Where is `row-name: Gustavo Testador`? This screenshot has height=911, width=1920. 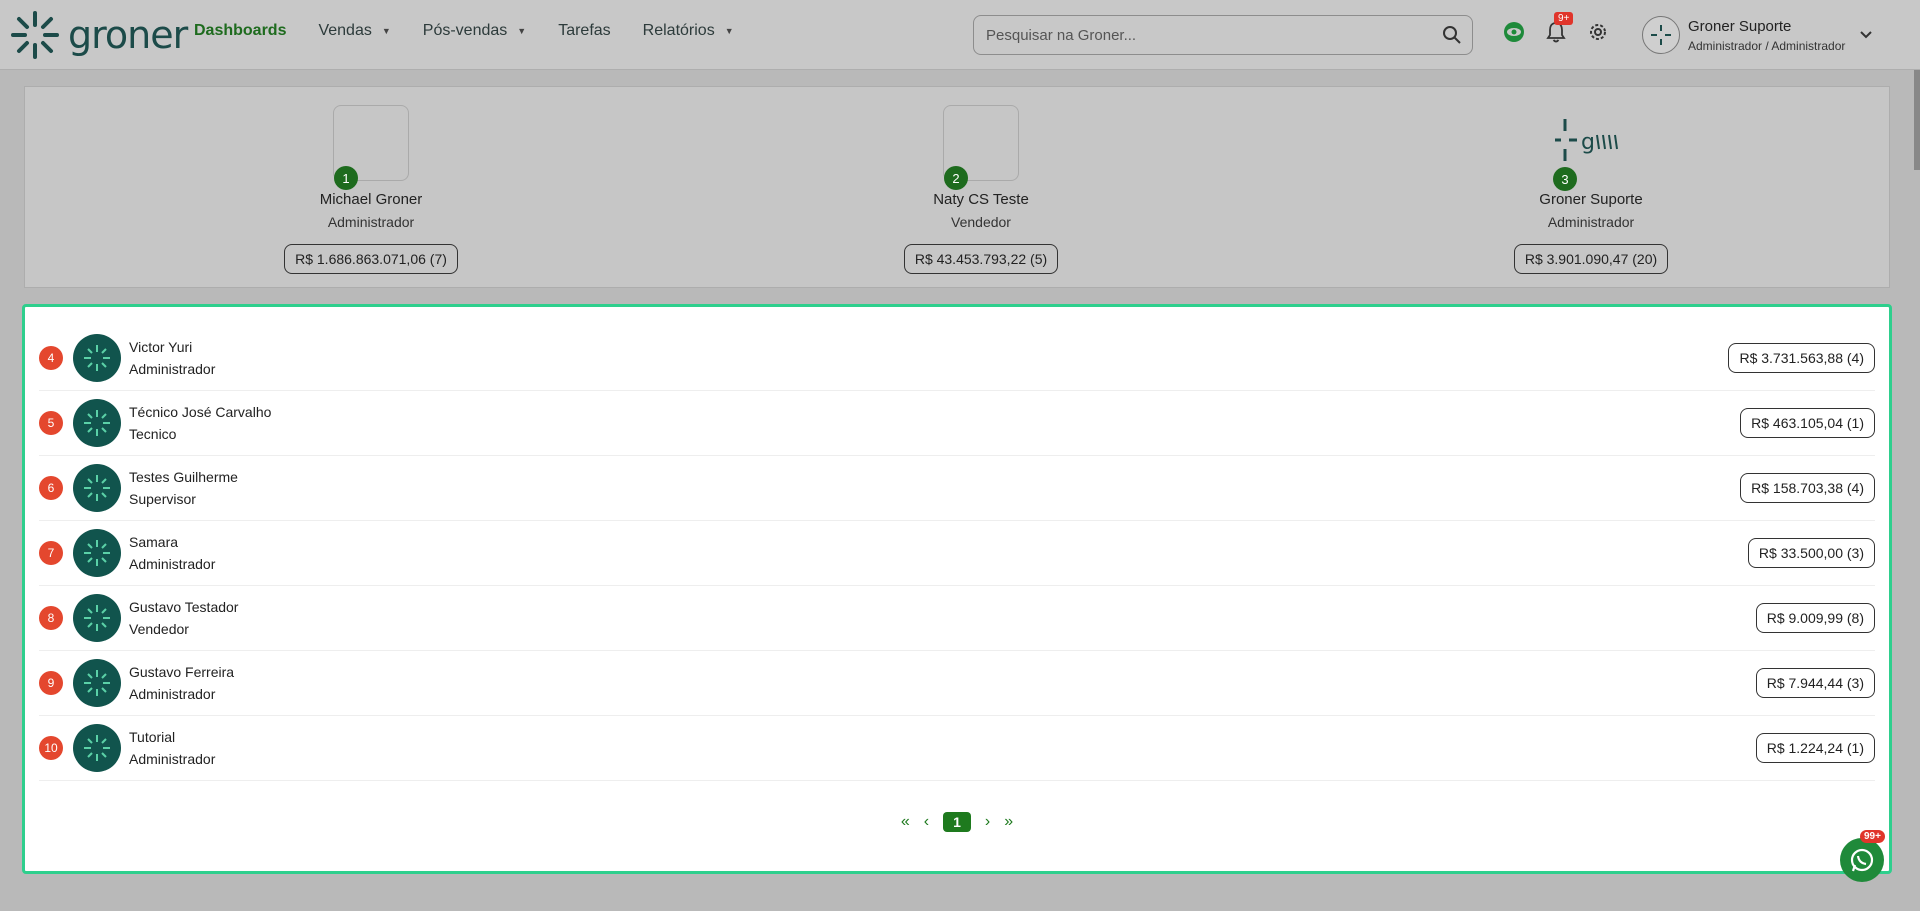 row-name: Gustavo Testador is located at coordinates (184, 607).